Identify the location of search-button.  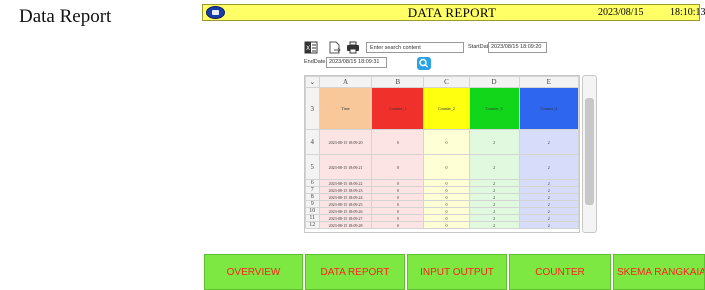
(424, 63).